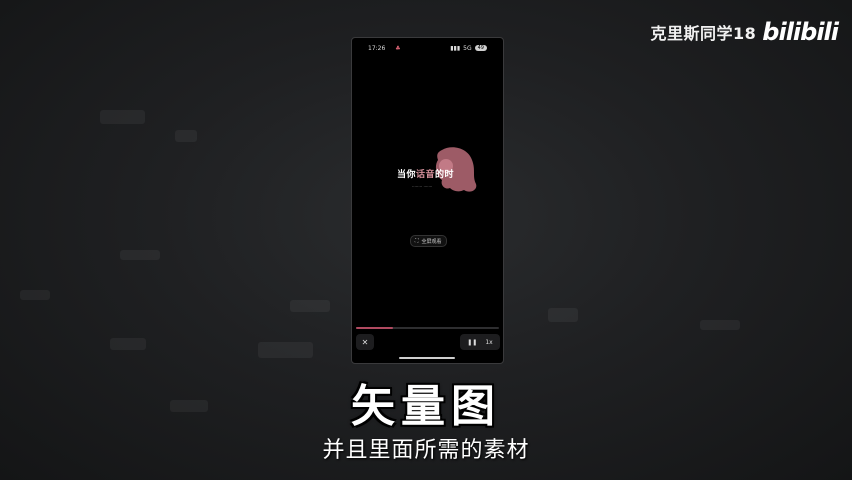  I want to click on home-indicator, so click(427, 358).